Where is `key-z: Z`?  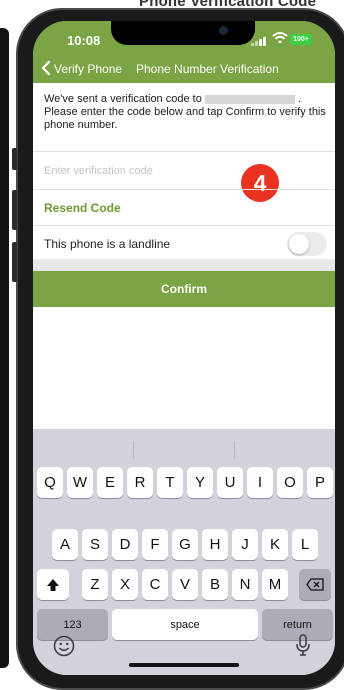
key-z: Z is located at coordinates (95, 584).